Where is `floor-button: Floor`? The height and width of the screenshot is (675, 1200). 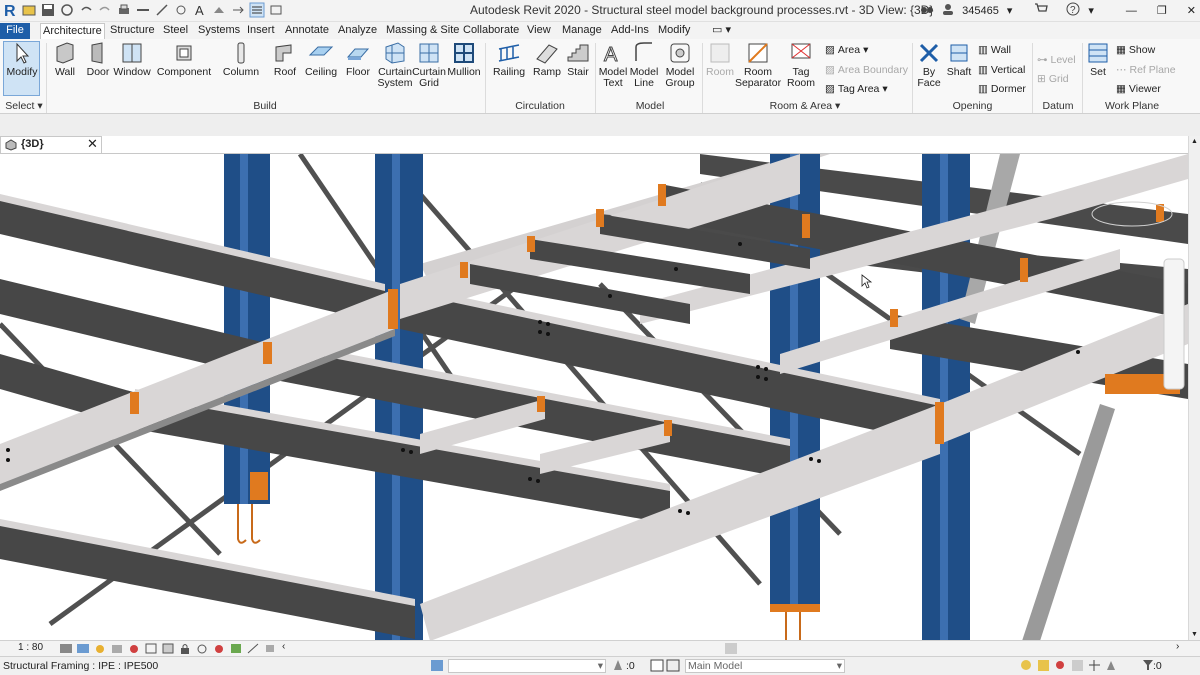 floor-button: Floor is located at coordinates (358, 59).